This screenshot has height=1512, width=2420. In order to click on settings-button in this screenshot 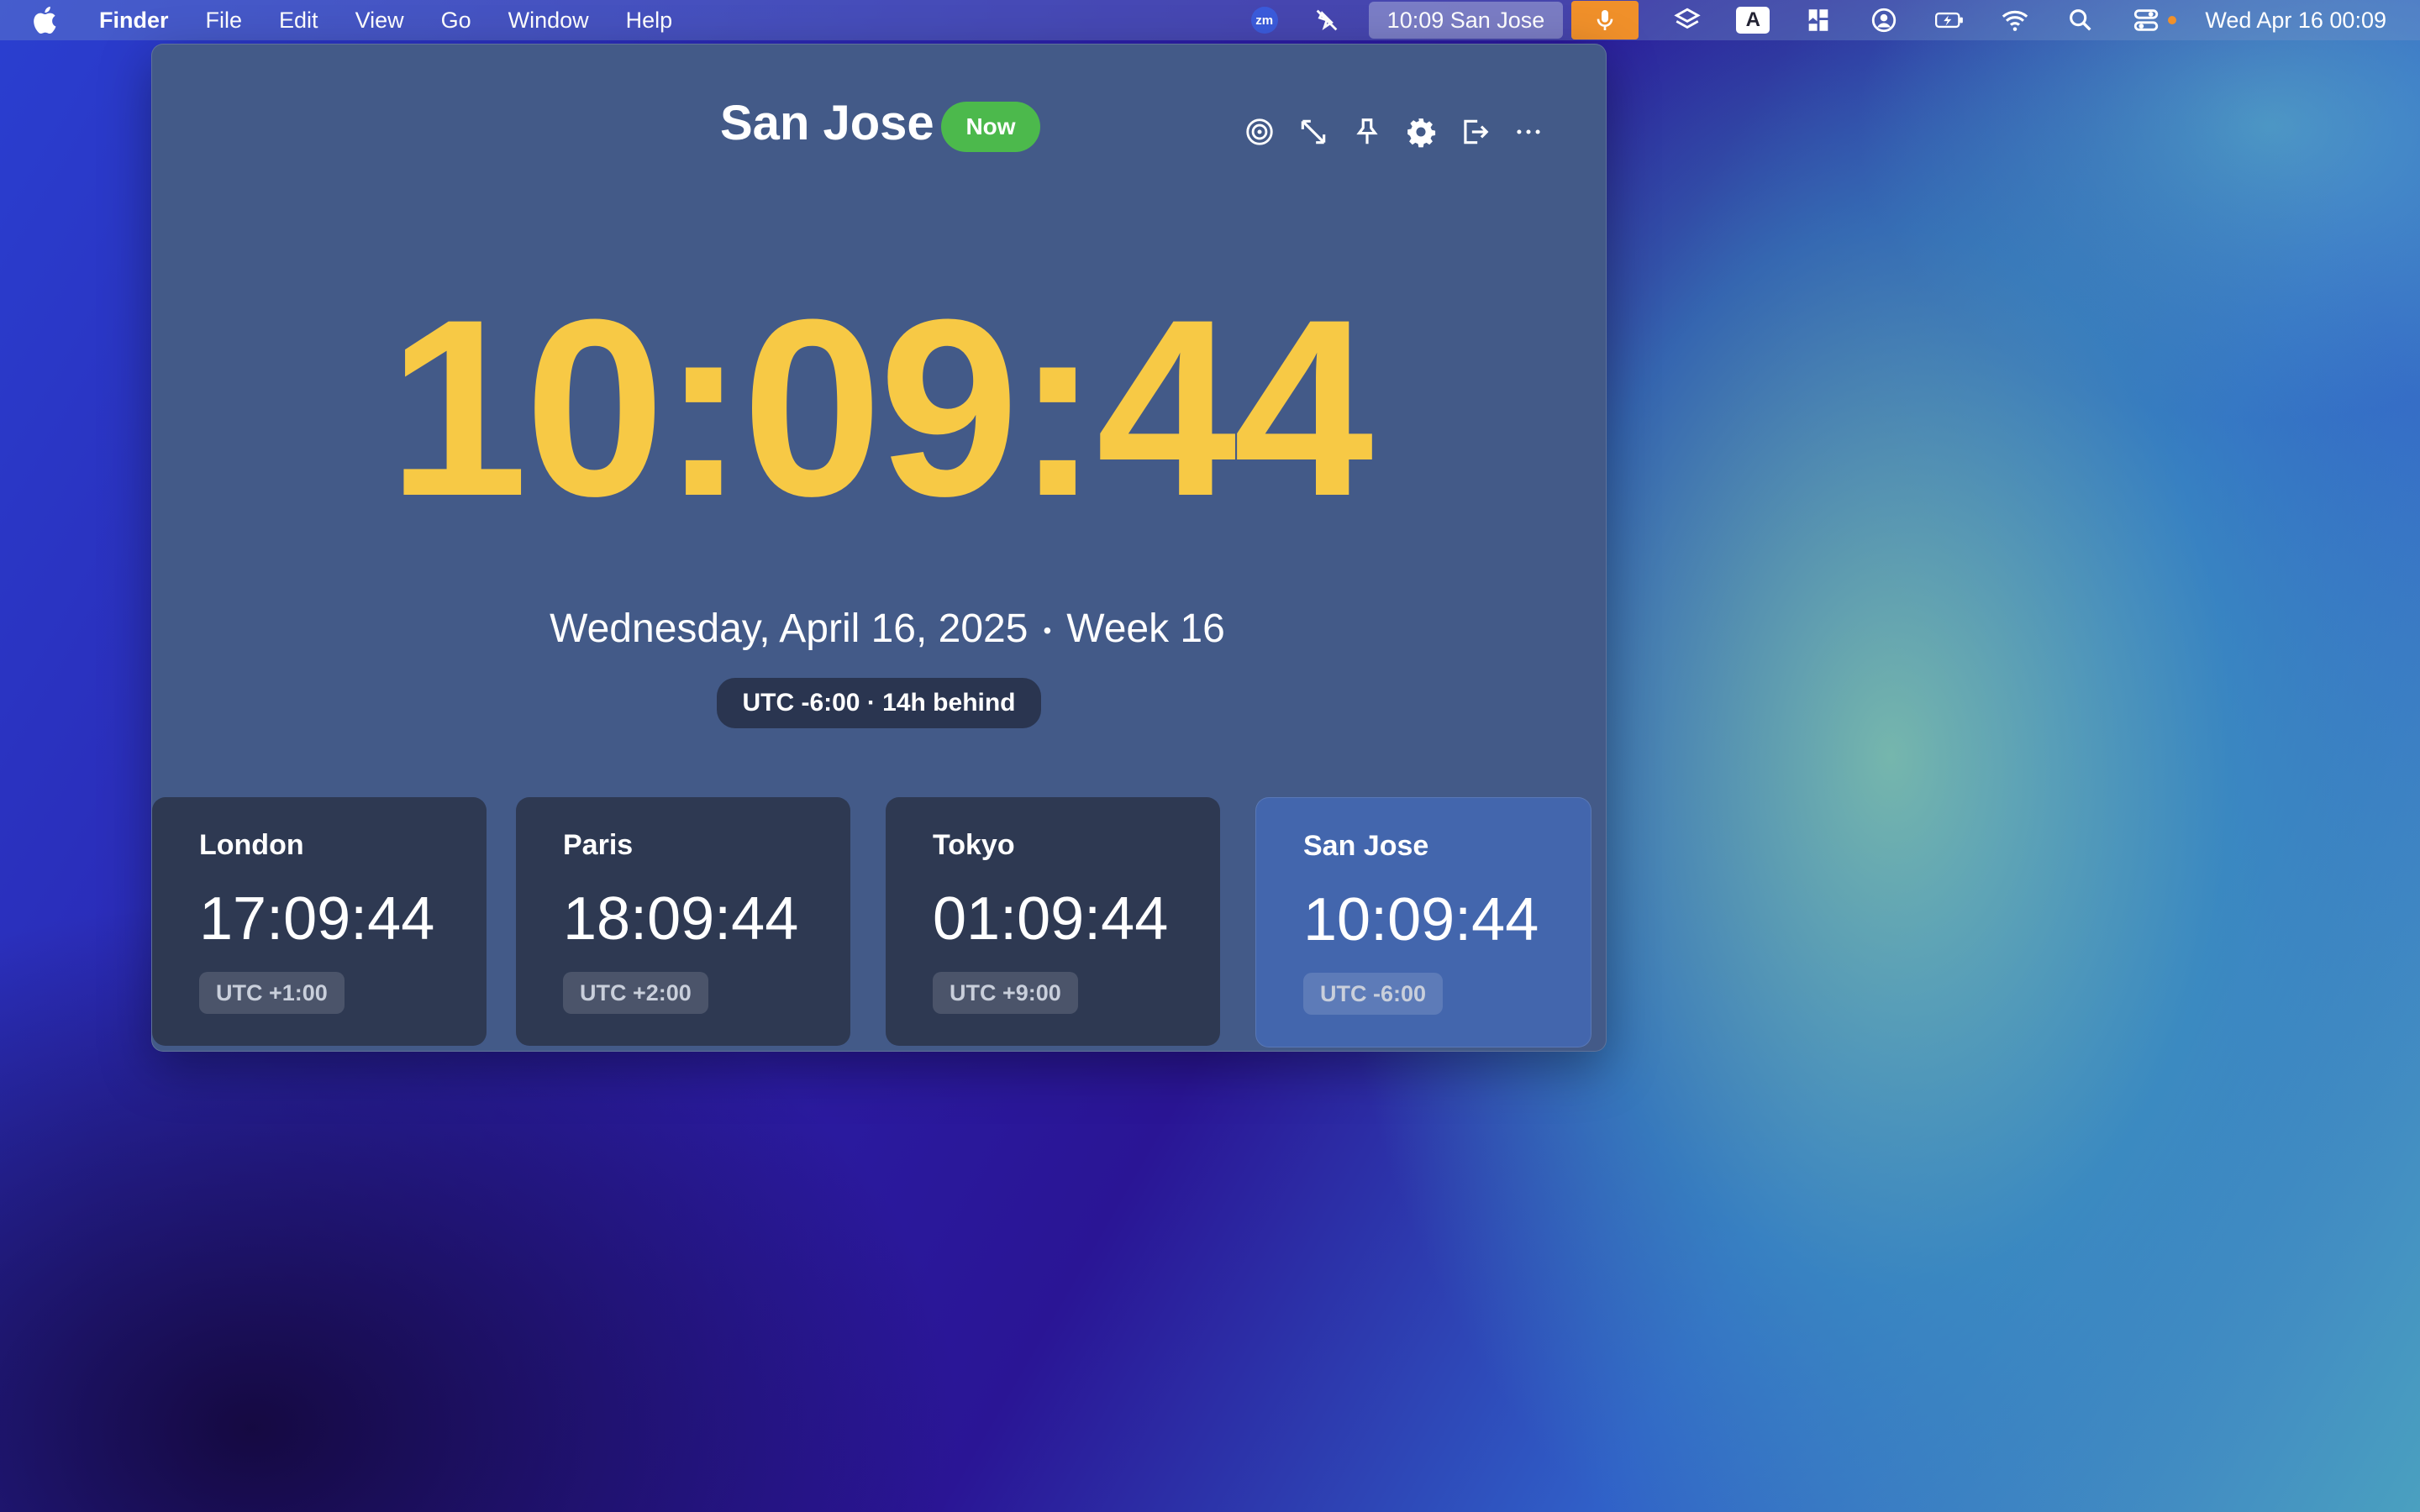, I will do `click(1421, 132)`.